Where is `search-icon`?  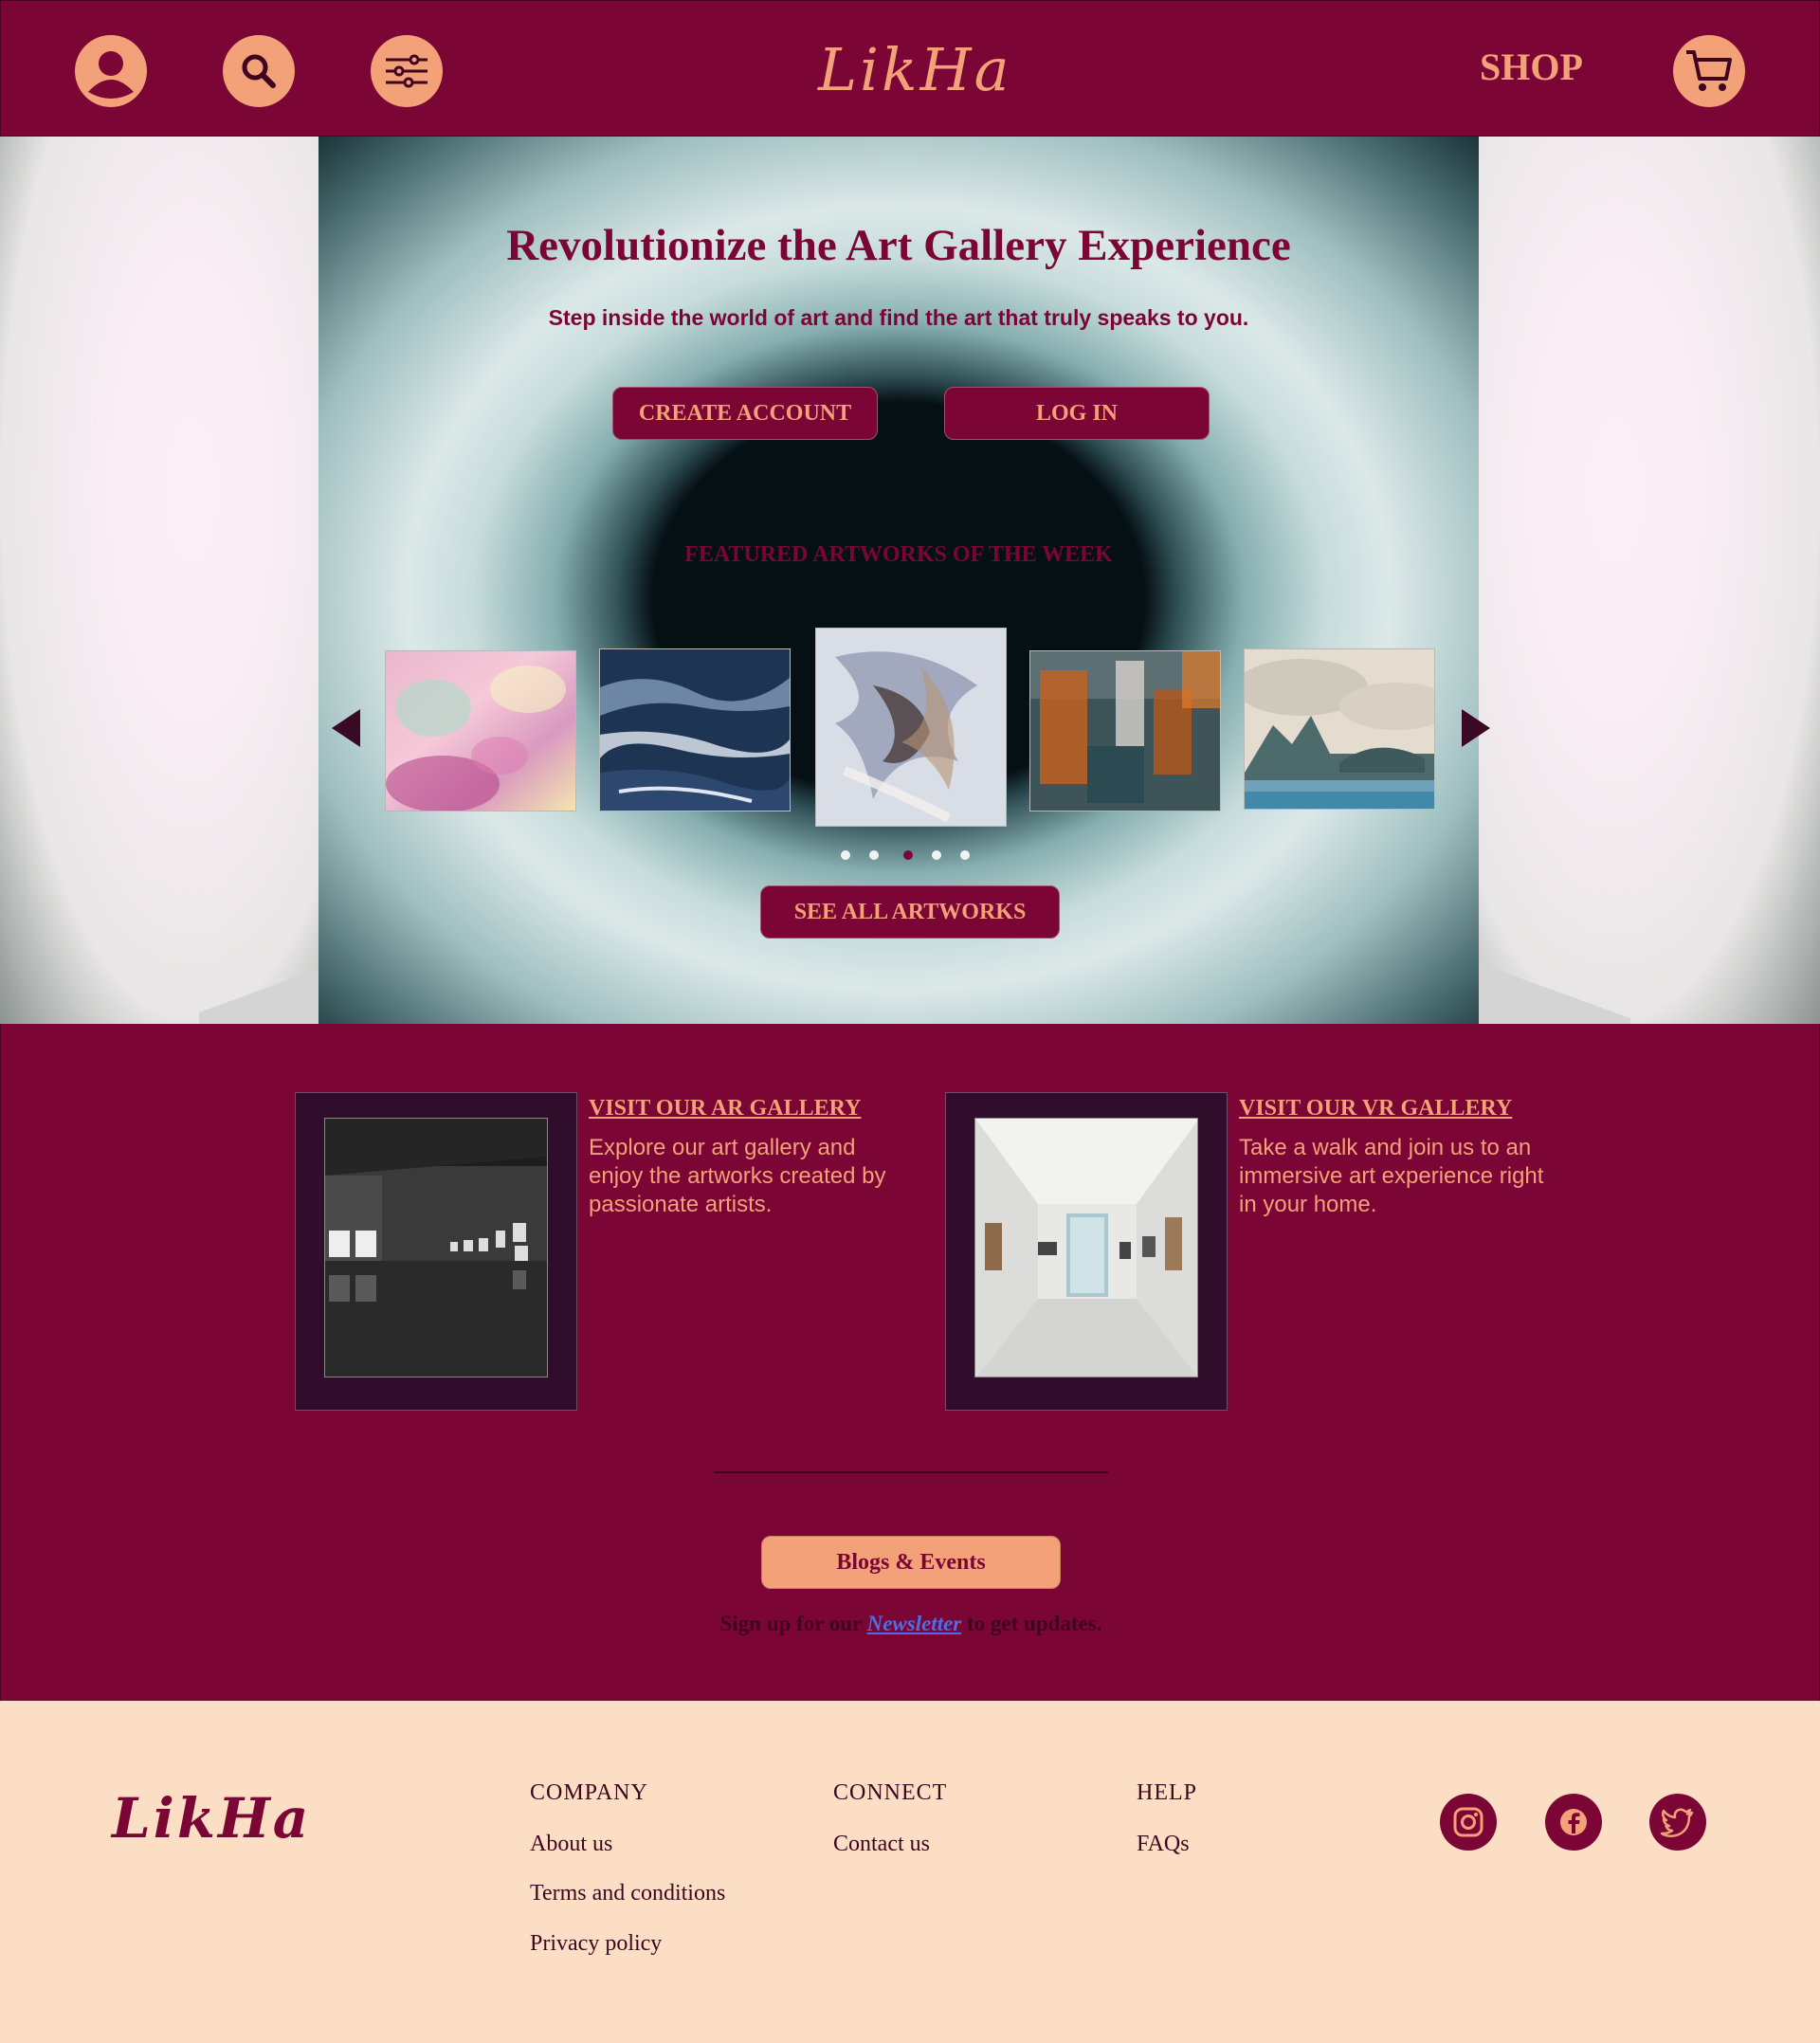
search-icon is located at coordinates (259, 71).